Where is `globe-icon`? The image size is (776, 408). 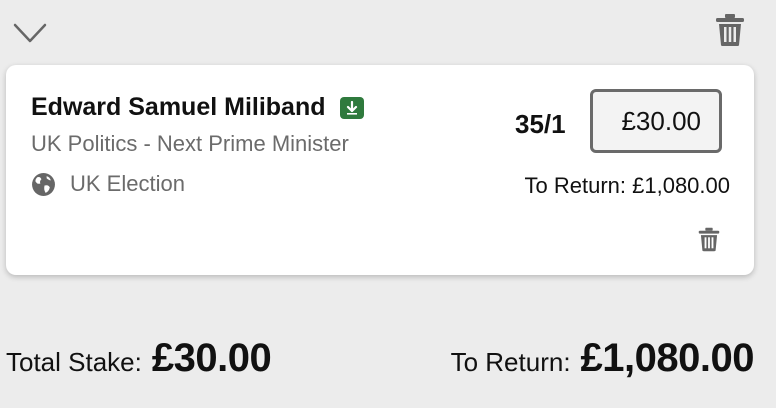
globe-icon is located at coordinates (43, 184).